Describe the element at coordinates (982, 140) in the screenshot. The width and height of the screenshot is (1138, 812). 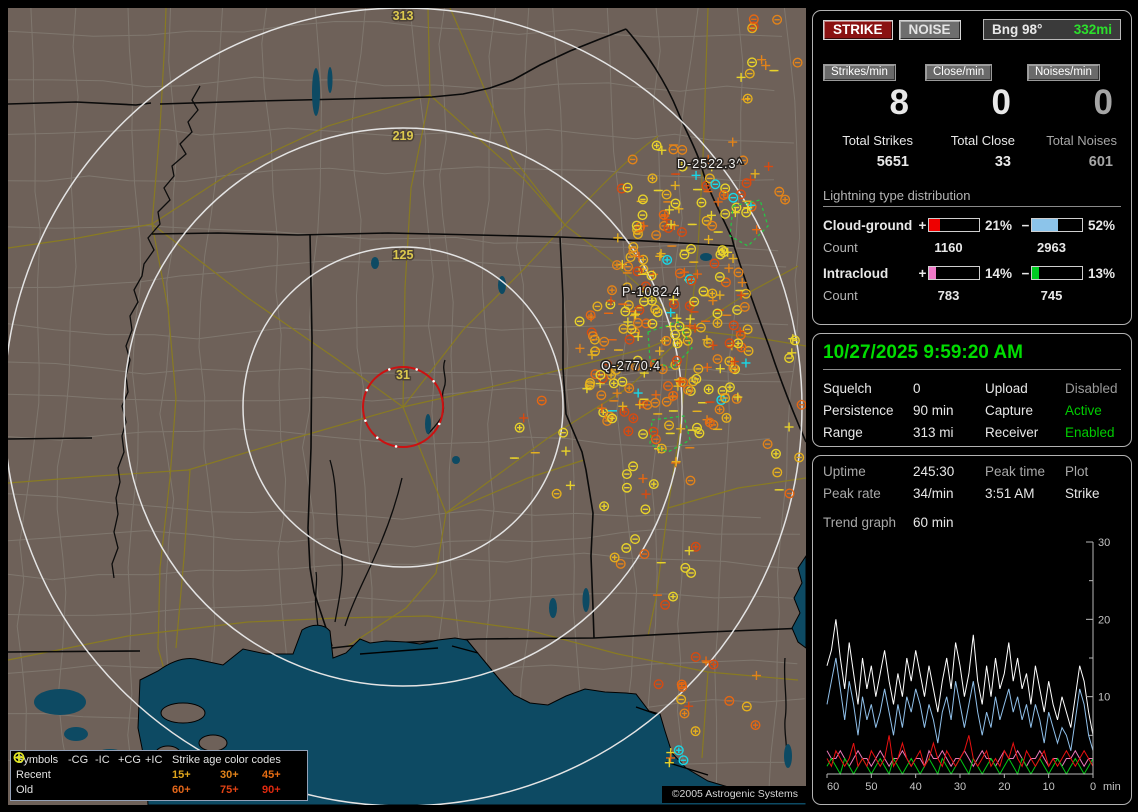
I see `total-close-label: Total Close` at that location.